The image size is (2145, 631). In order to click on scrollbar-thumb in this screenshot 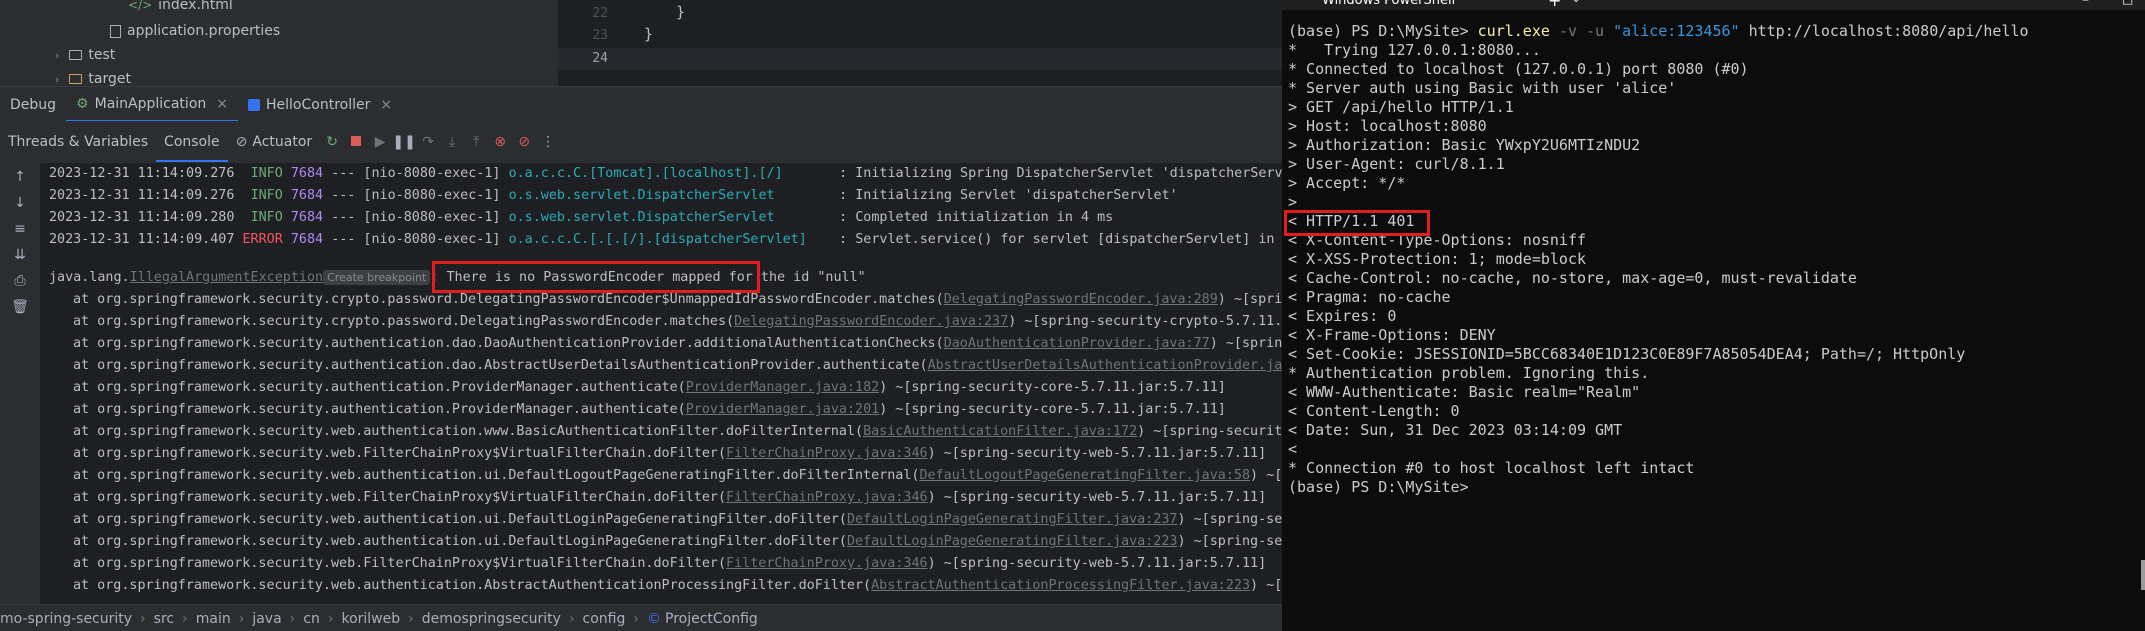, I will do `click(2143, 575)`.